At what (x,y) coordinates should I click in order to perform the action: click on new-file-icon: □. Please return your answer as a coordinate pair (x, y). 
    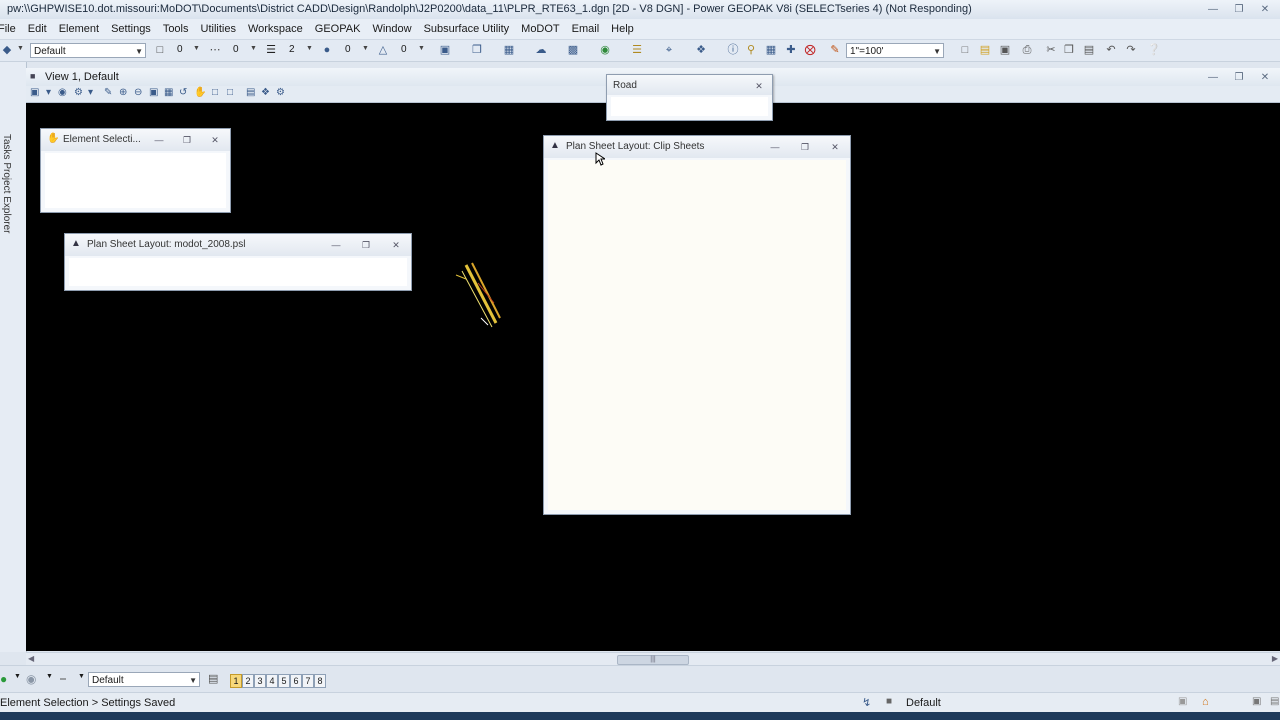
    Looking at the image, I should click on (965, 50).